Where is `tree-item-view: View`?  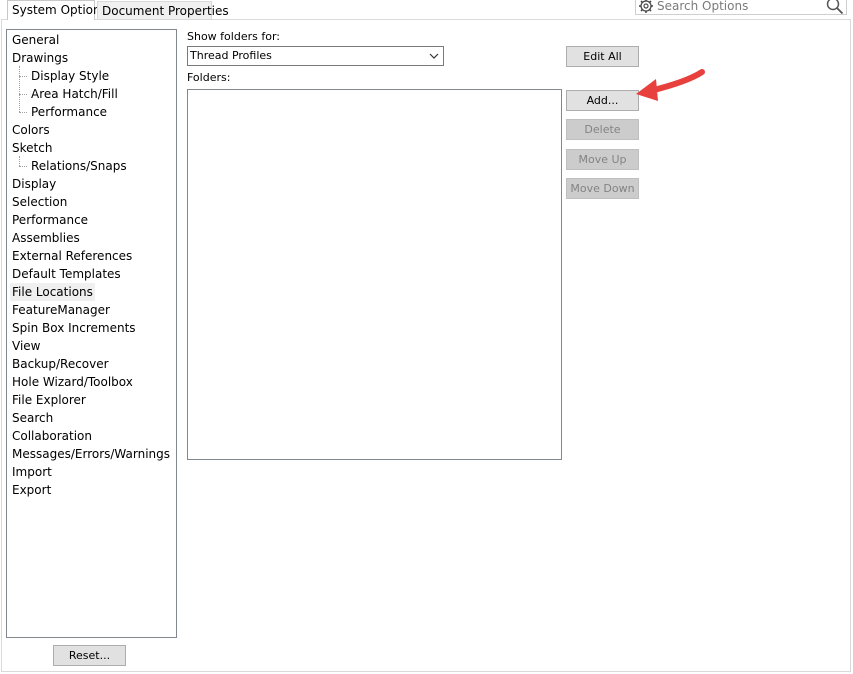 tree-item-view: View is located at coordinates (26, 346).